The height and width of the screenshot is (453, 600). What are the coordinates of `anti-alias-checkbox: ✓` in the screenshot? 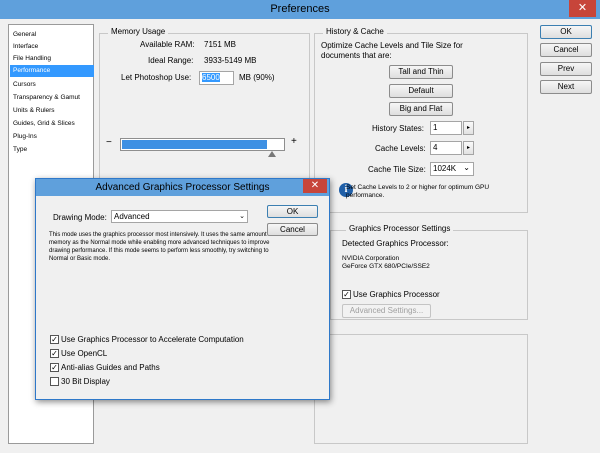 It's located at (54, 367).